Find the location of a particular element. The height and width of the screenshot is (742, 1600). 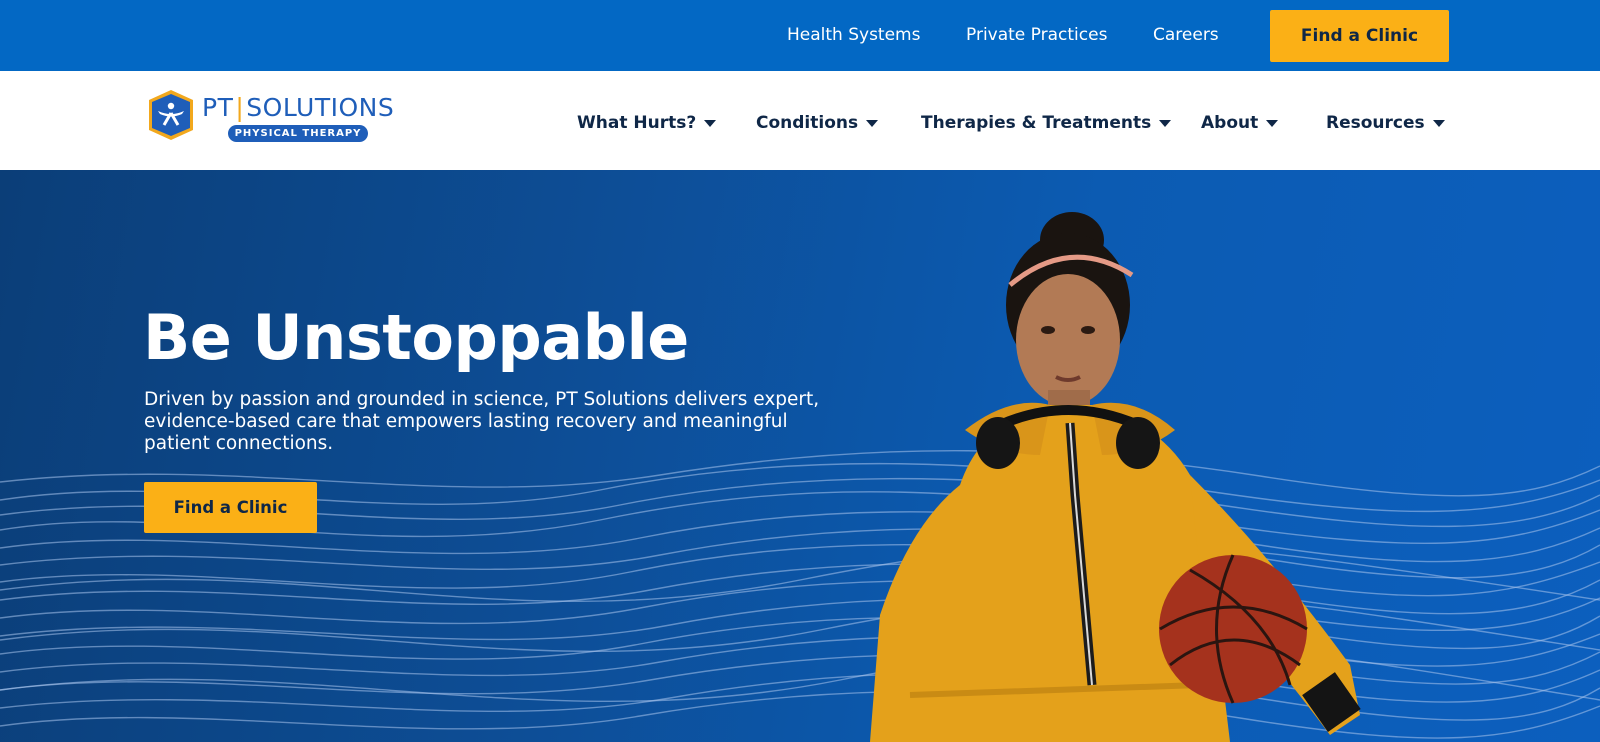

nav-therapies-treatments: Therapies & Treatments is located at coordinates (1046, 123).